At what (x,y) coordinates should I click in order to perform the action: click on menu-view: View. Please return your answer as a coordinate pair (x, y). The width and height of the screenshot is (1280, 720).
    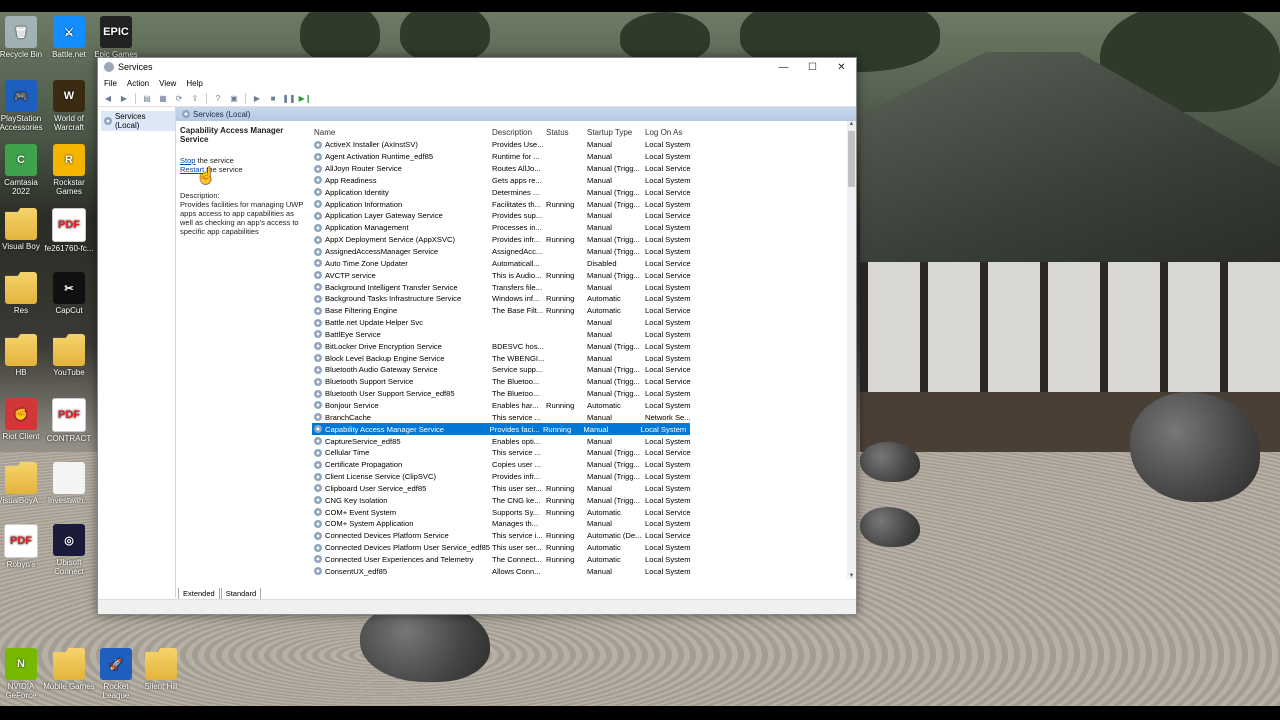
    Looking at the image, I should click on (167, 83).